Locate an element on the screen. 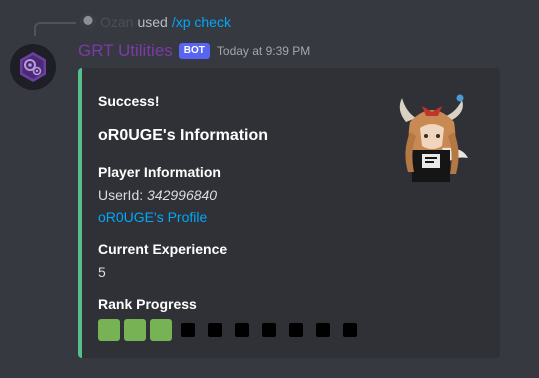 The height and width of the screenshot is (378, 539). bot-avatar is located at coordinates (33, 67).